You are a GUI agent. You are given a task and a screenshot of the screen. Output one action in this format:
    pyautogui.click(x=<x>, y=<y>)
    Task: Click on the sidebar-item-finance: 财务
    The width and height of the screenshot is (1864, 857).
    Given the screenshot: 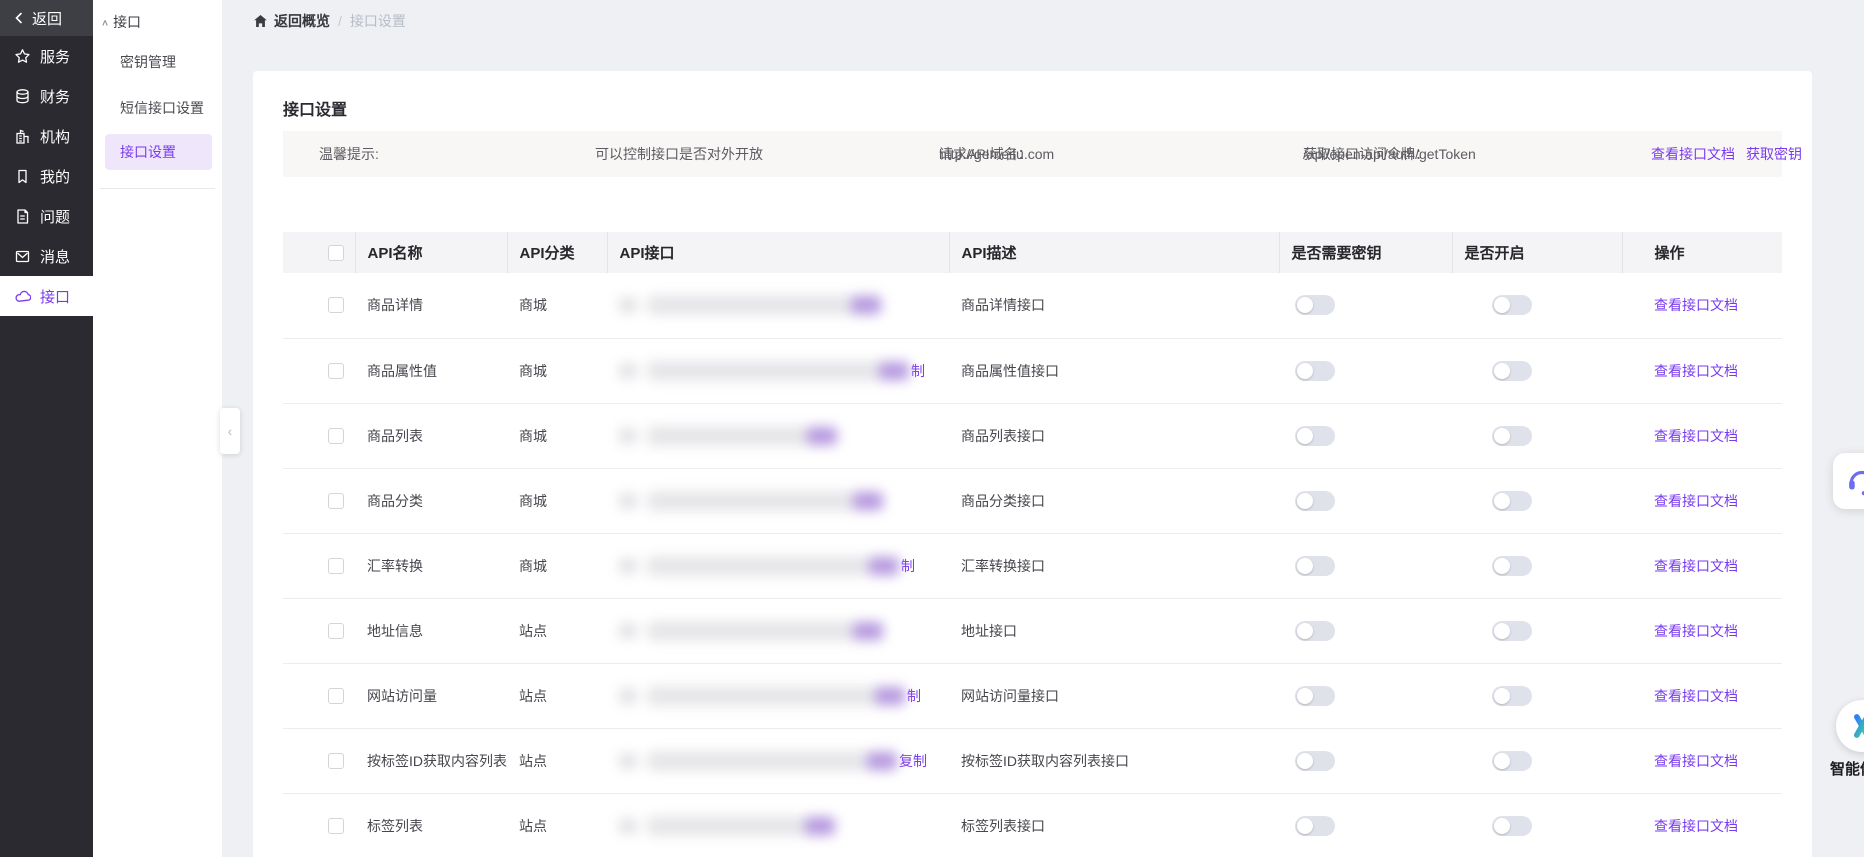 What is the action you would take?
    pyautogui.click(x=46, y=96)
    